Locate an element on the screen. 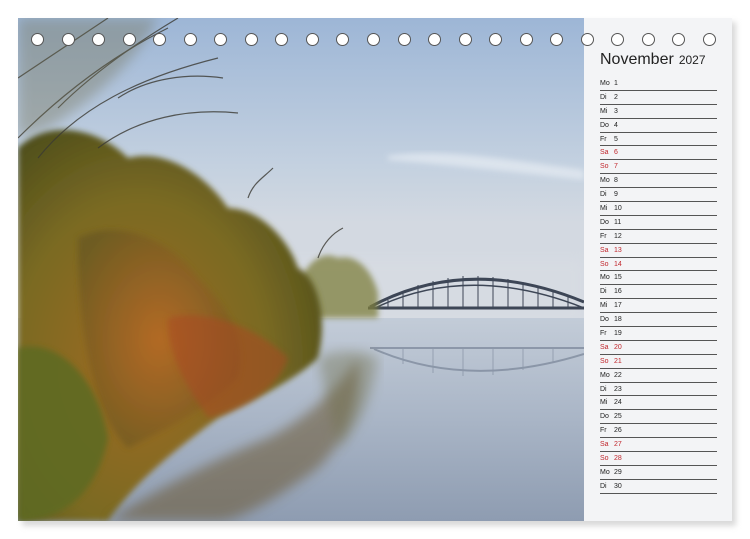 This screenshot has width=750, height=539. day-row: Di 2 is located at coordinates (658, 98).